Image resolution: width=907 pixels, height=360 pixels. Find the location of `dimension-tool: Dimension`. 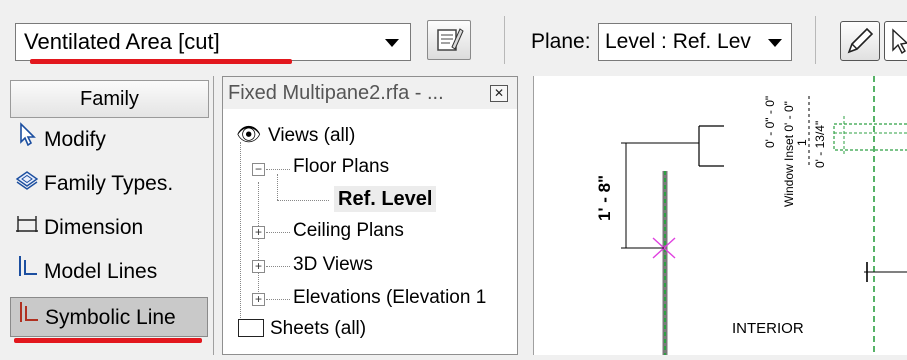

dimension-tool: Dimension is located at coordinates (109, 228).